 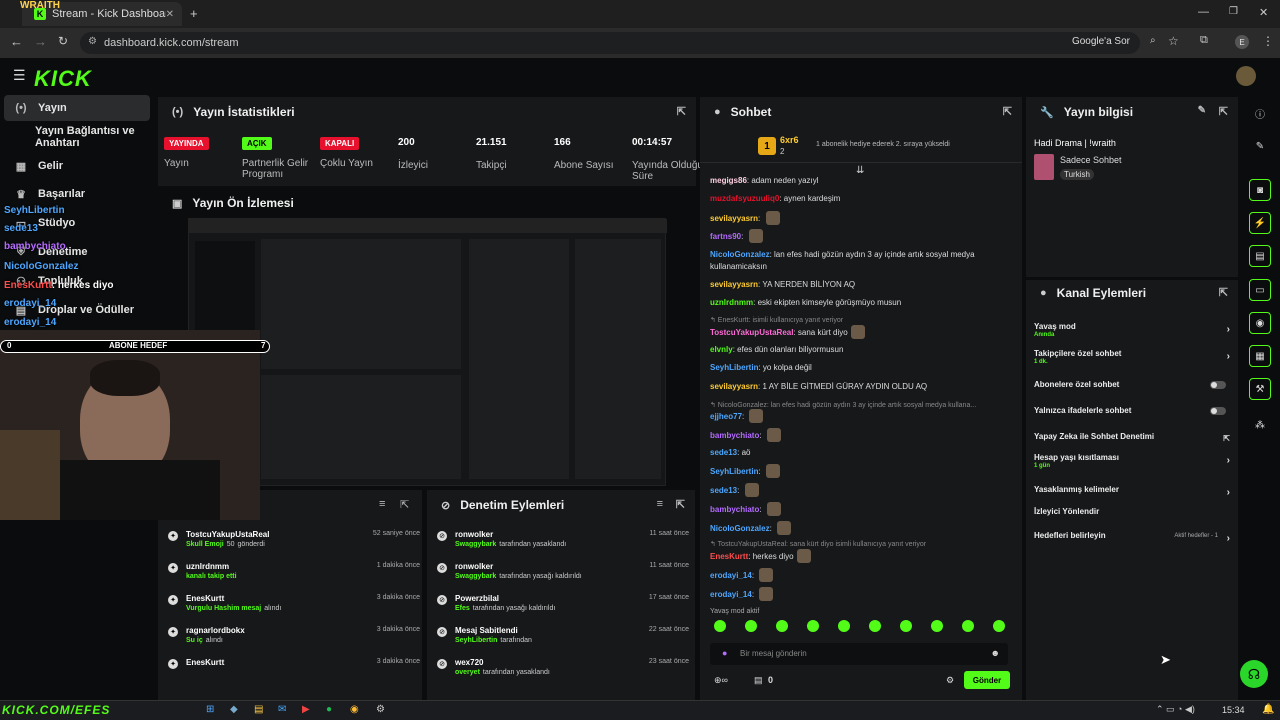 I want to click on tray-icons: ⌃ ▭ ◔ ◀), so click(x=1175, y=709).